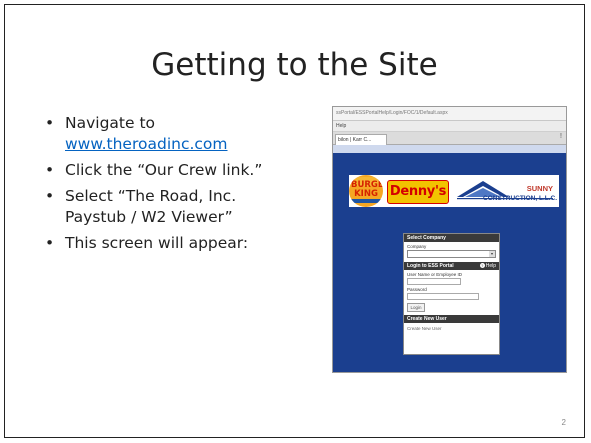  What do you see at coordinates (430, 266) in the screenshot?
I see `login-header-text: Login to ESS Portal` at bounding box center [430, 266].